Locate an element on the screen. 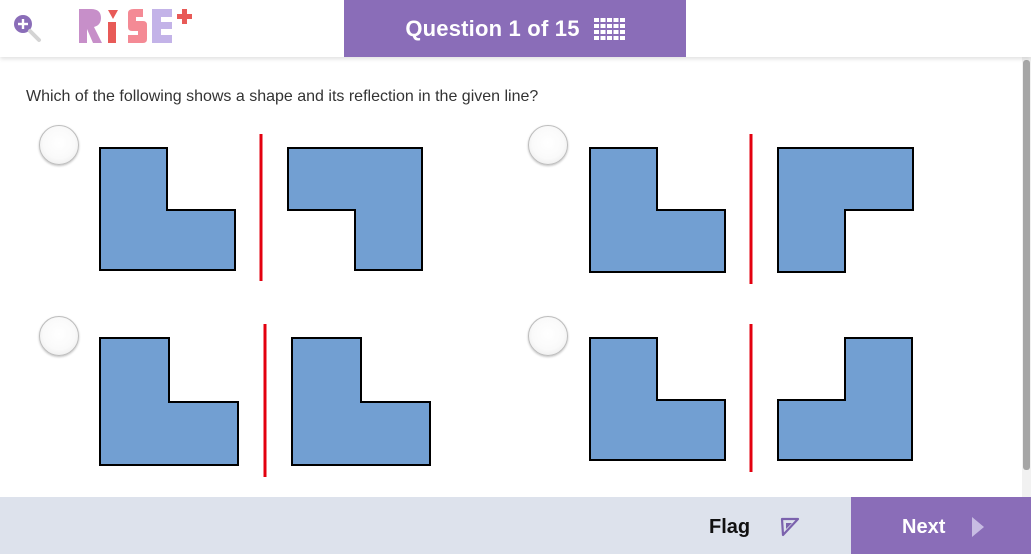  next-button: Next is located at coordinates (941, 525).